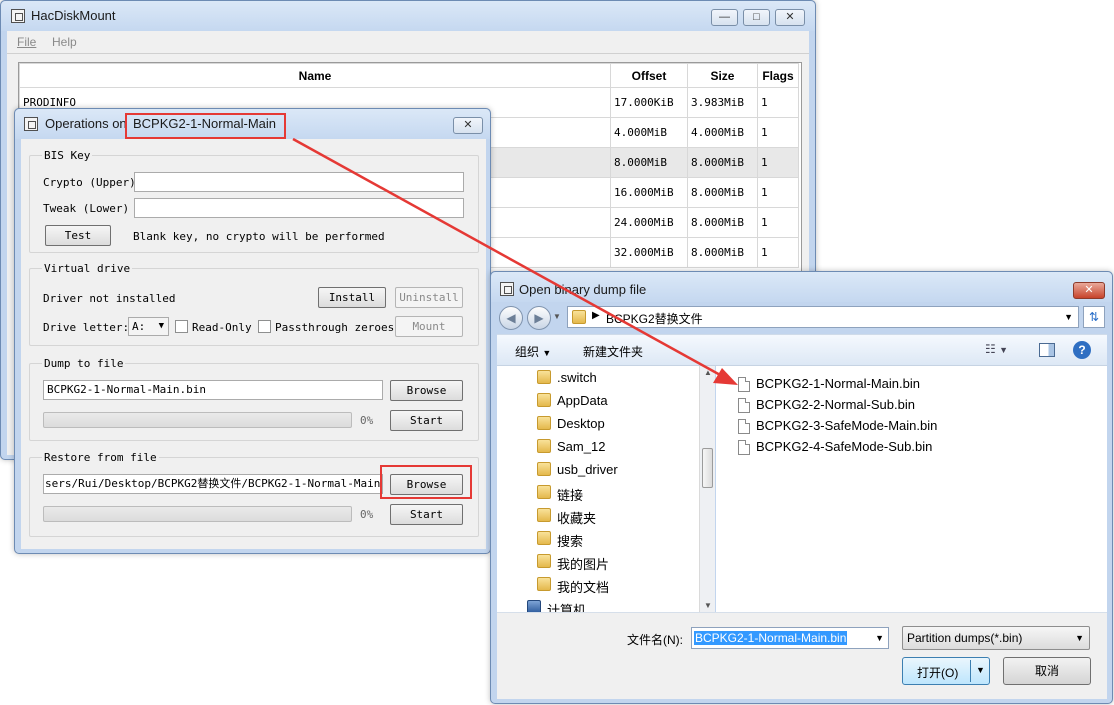 This screenshot has width=1114, height=705. What do you see at coordinates (429, 297) in the screenshot?
I see `uninstall-button: Uninstall` at bounding box center [429, 297].